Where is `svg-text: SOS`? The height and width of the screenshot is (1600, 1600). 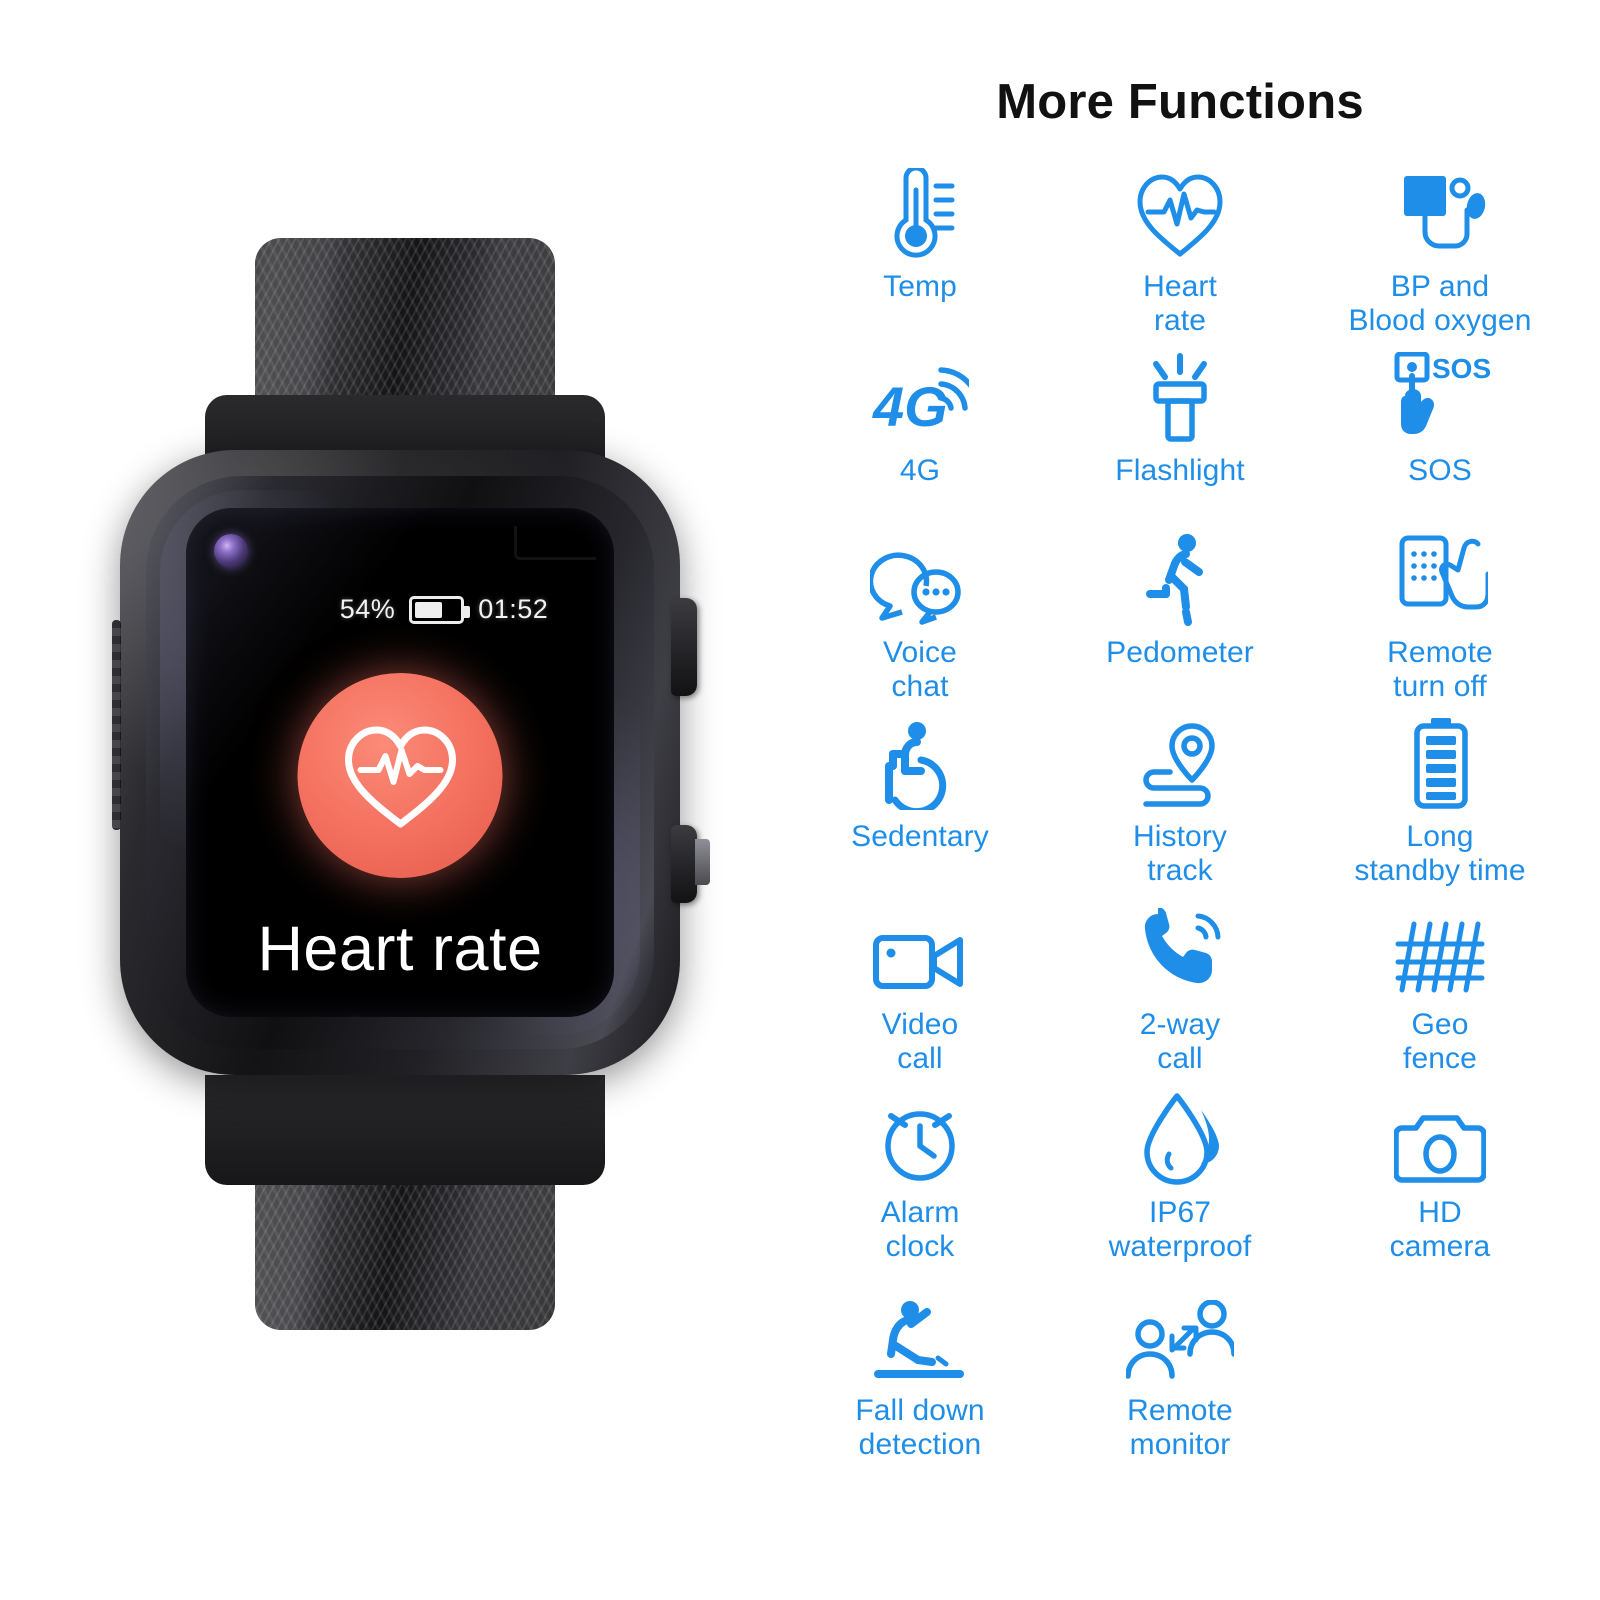
svg-text: SOS is located at coordinates (1461, 368).